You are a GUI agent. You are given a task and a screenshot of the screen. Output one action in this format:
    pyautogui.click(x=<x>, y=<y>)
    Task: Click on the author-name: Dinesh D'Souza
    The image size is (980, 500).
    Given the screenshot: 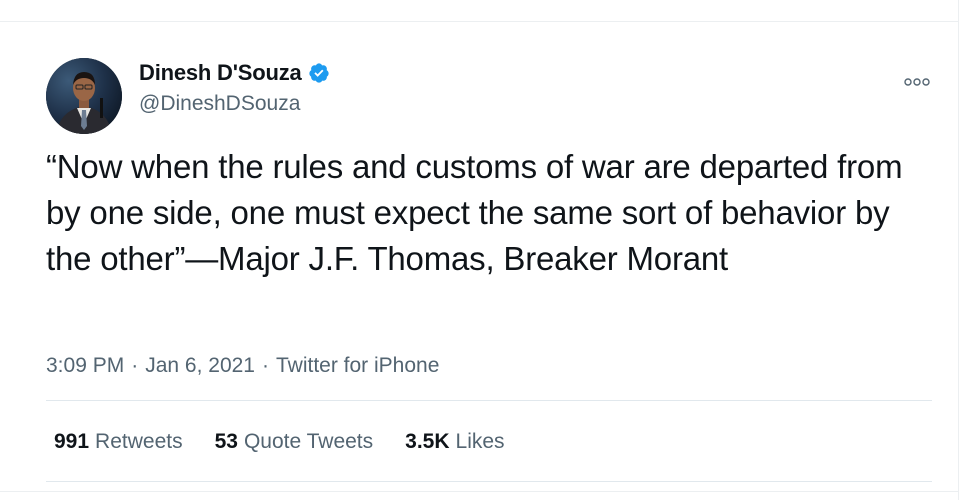 What is the action you would take?
    pyautogui.click(x=220, y=73)
    